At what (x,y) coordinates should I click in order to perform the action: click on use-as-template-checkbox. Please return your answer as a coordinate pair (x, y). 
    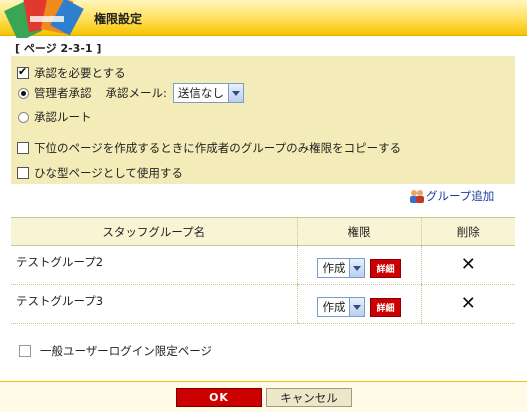
    Looking at the image, I should click on (23, 173).